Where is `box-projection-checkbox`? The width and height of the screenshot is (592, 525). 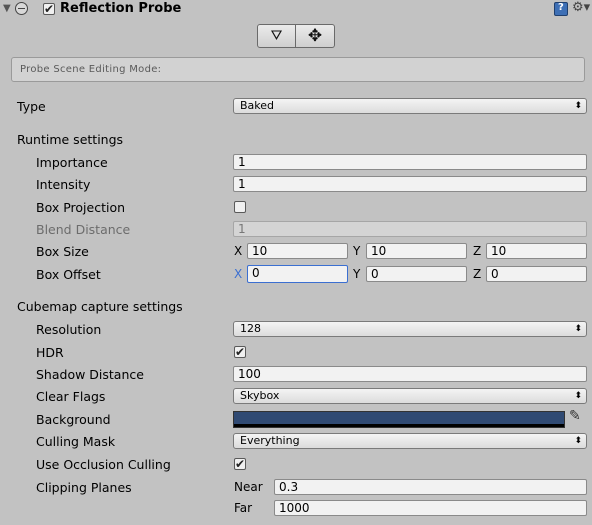 box-projection-checkbox is located at coordinates (240, 207).